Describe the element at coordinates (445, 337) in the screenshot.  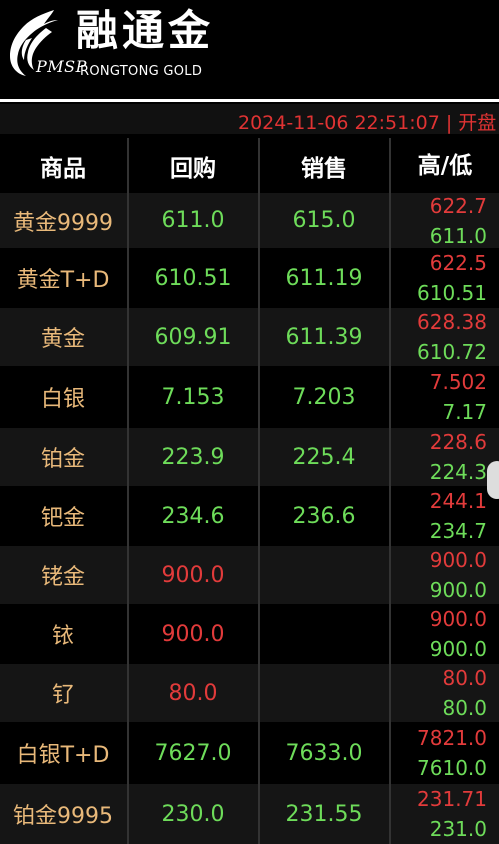
I see `high-low-cell: 628.38 610.72` at that location.